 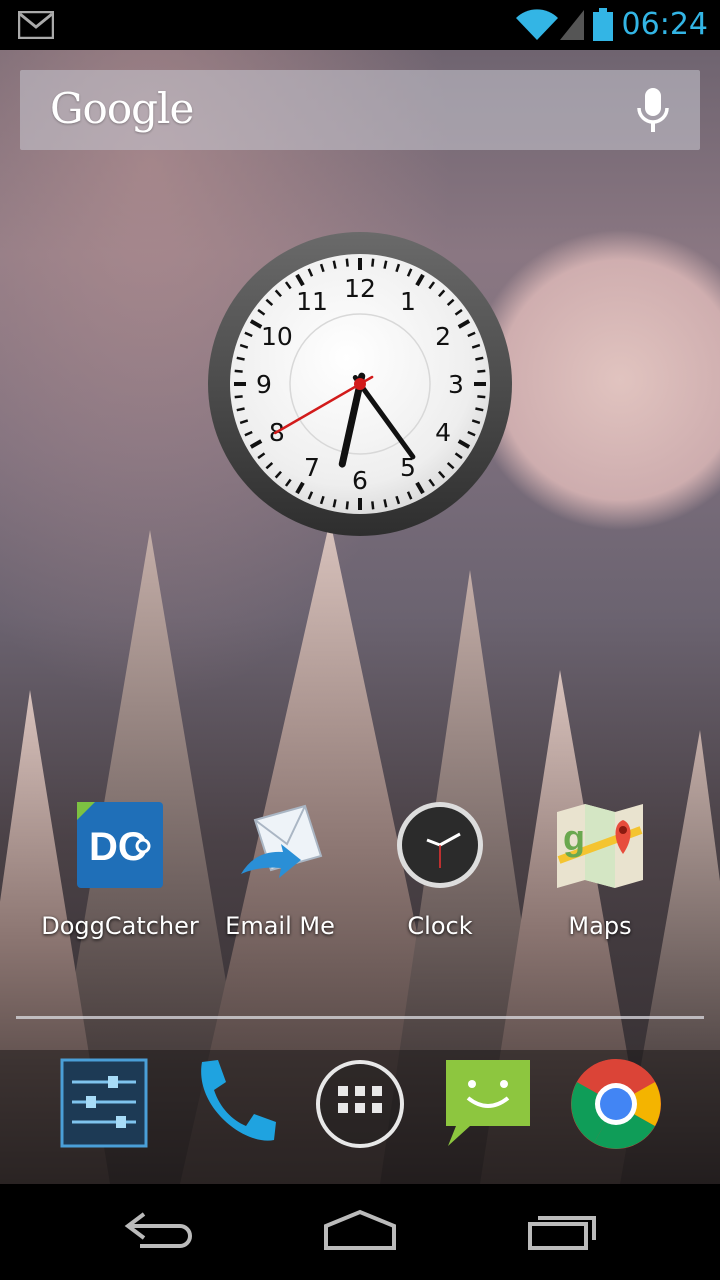 What do you see at coordinates (280, 926) in the screenshot?
I see `app-label: Email Me` at bounding box center [280, 926].